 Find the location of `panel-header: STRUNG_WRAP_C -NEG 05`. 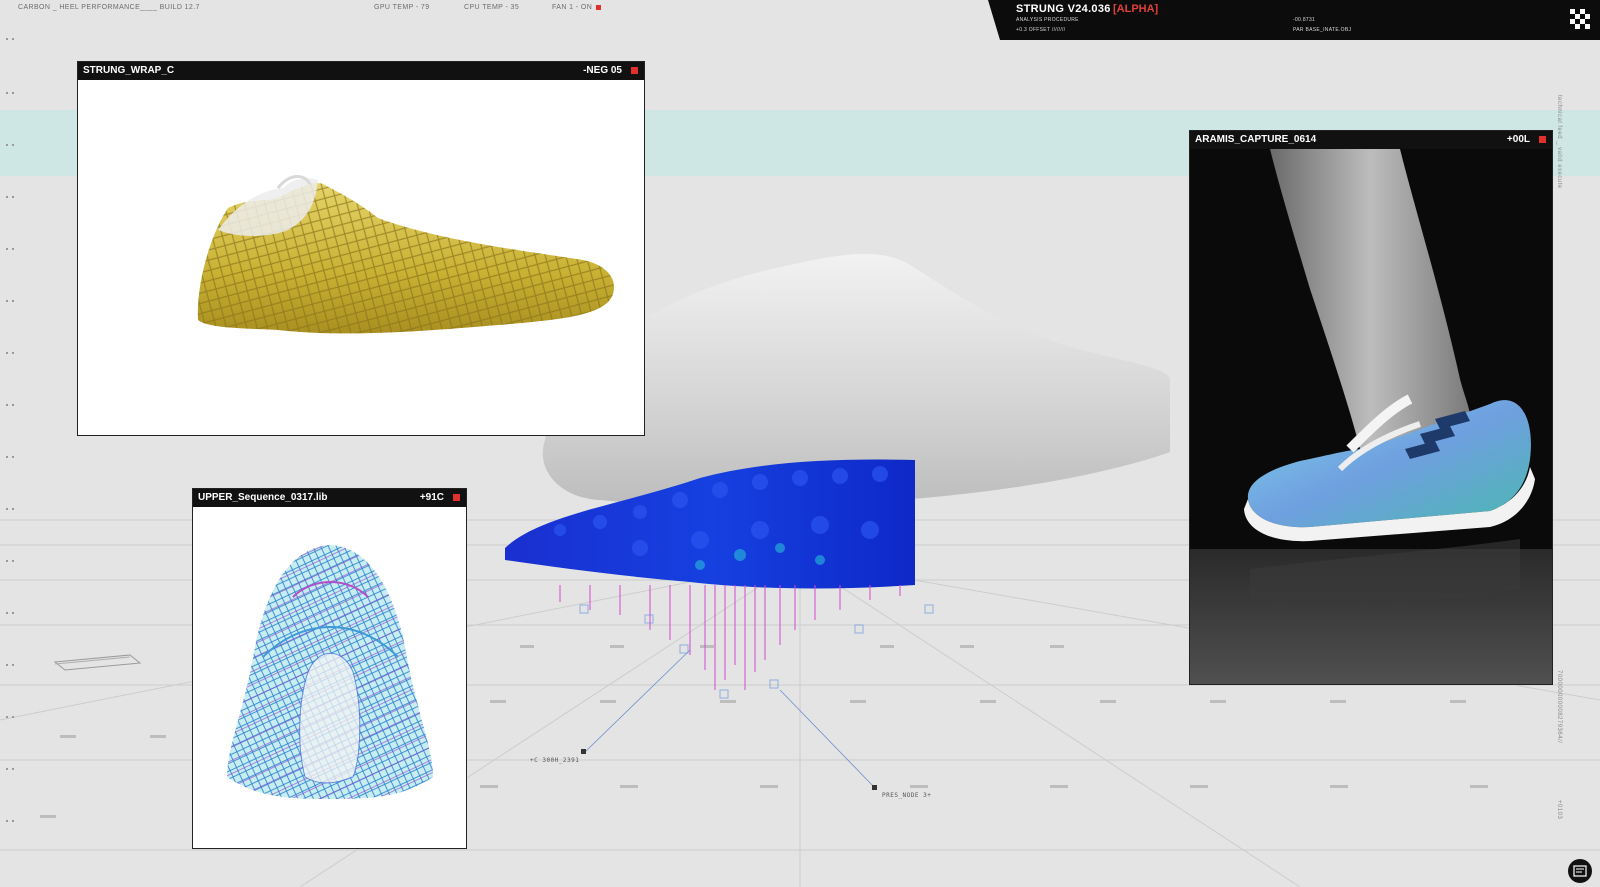

panel-header: STRUNG_WRAP_C -NEG 05 is located at coordinates (361, 71).